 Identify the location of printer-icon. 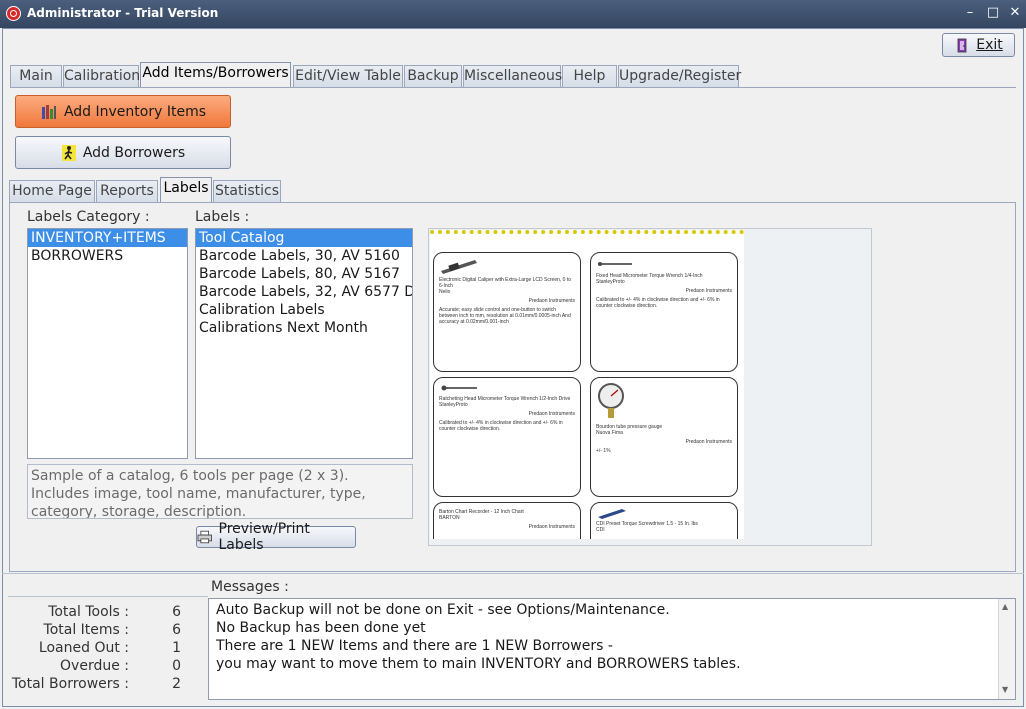
(204, 537).